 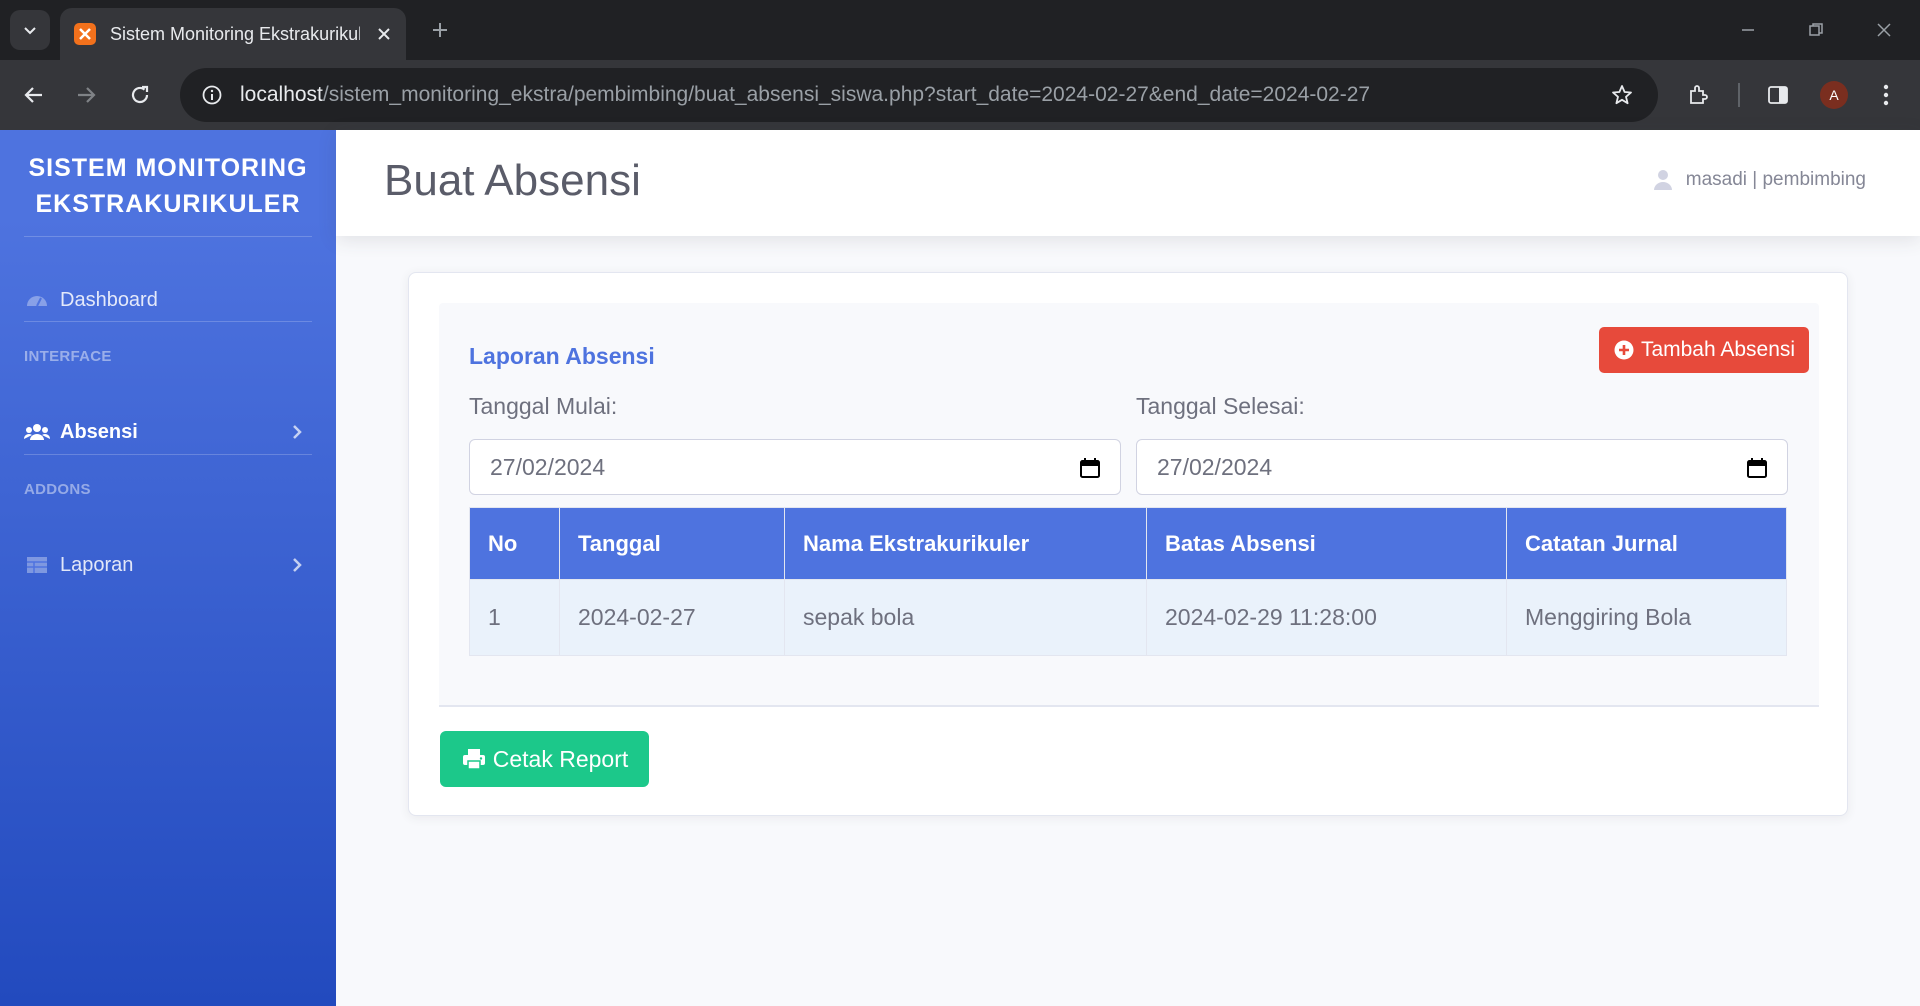 I want to click on users-icon, so click(x=37, y=432).